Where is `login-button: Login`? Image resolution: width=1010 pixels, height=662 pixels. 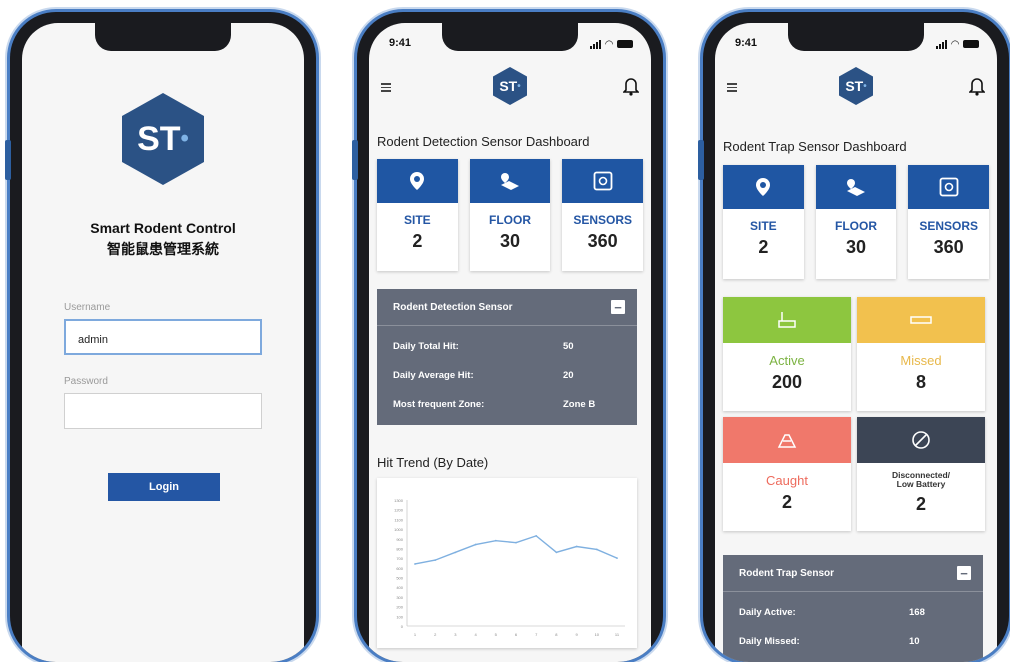
login-button: Login is located at coordinates (164, 487).